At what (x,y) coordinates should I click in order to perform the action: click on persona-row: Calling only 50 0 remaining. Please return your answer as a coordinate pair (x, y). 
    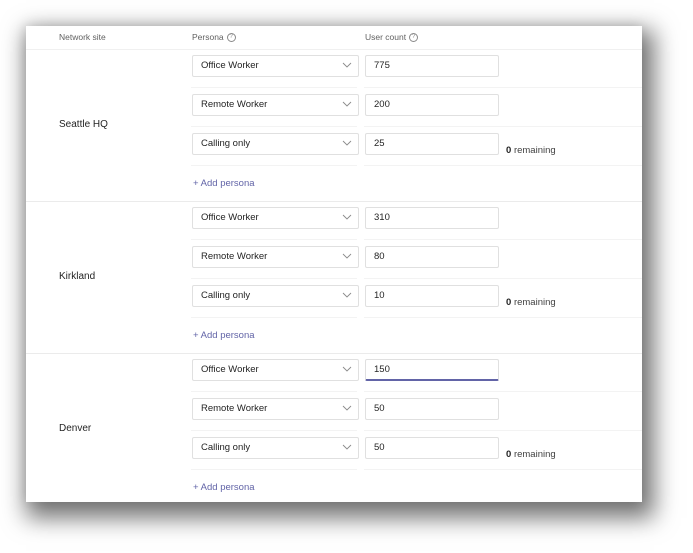
    Looking at the image, I should click on (334, 450).